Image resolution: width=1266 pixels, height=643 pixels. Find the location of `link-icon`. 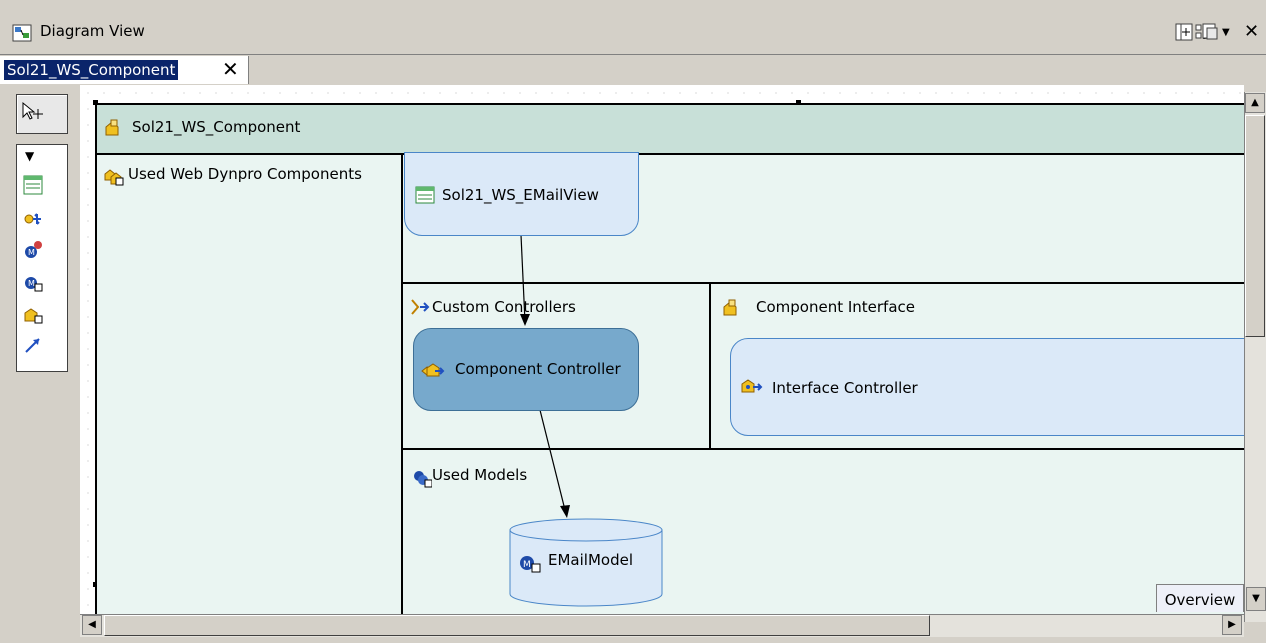

link-icon is located at coordinates (33, 345).